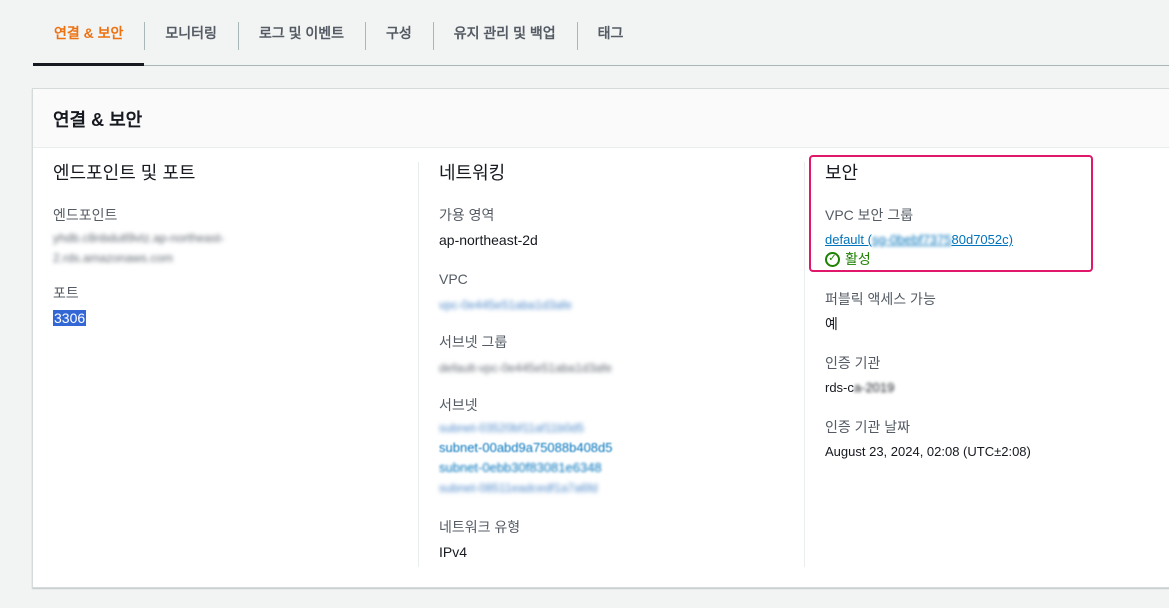 This screenshot has height=608, width=1169. Describe the element at coordinates (139, 238) in the screenshot. I see `endpoint-value-line1: yhdb.c8nbdutl9vtz.ap-northeast-` at that location.